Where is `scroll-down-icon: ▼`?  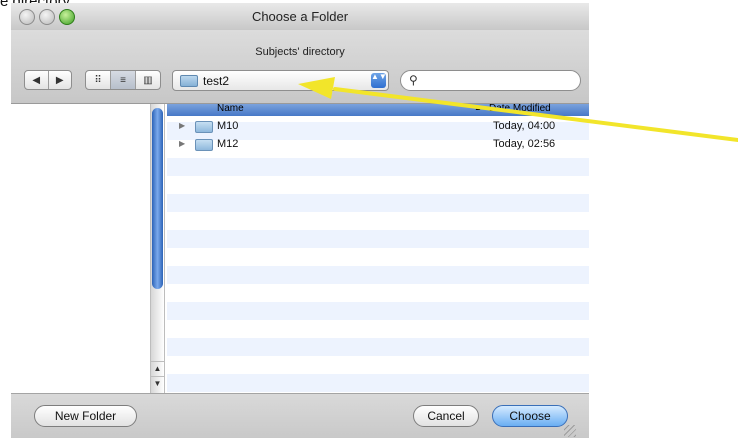 scroll-down-icon: ▼ is located at coordinates (157, 383).